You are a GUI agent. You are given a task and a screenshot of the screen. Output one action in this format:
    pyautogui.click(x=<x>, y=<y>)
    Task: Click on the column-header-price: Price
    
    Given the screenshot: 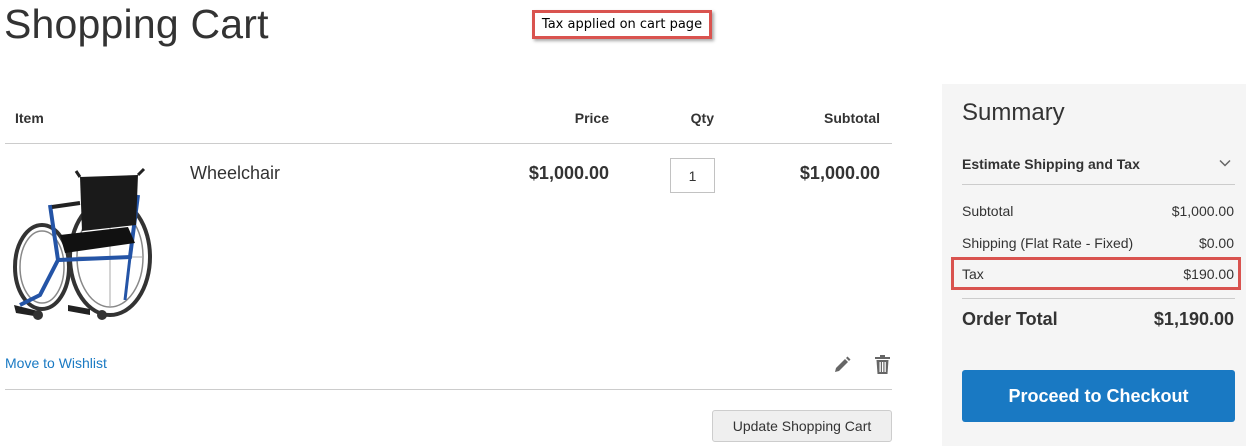 What is the action you would take?
    pyautogui.click(x=591, y=118)
    